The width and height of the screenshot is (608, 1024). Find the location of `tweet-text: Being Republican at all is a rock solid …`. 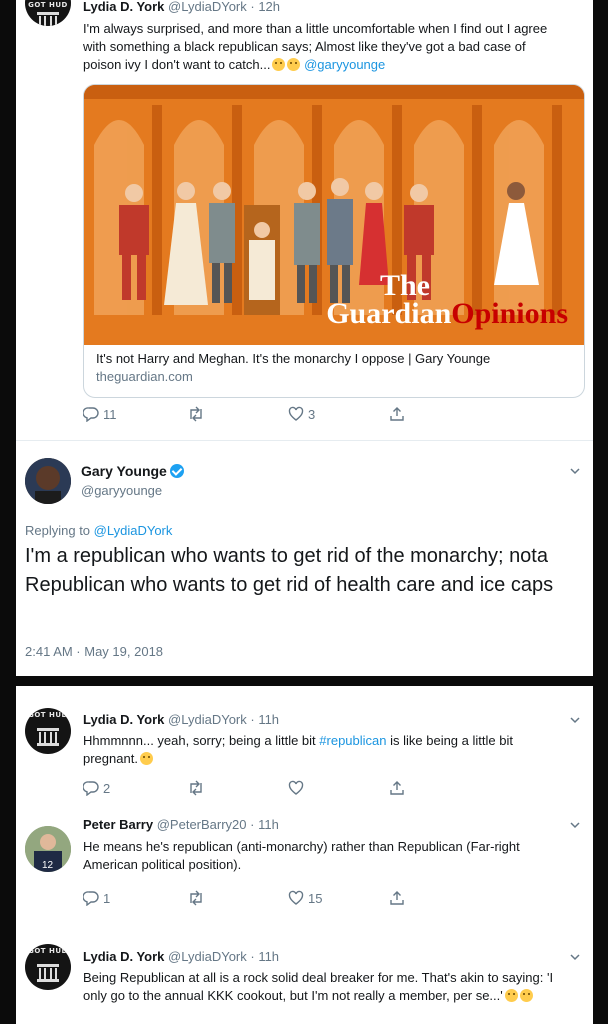

tweet-text: Being Republican at all is a rock solid … is located at coordinates (318, 986).